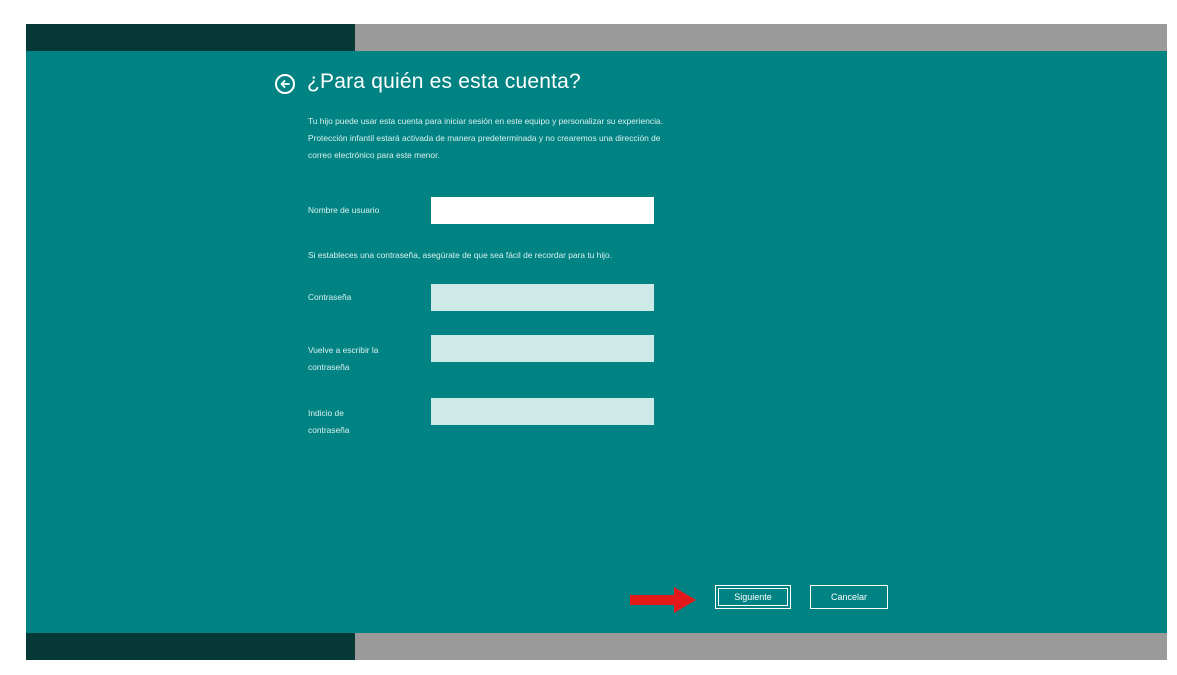 Image resolution: width=1177 pixels, height=675 pixels. Describe the element at coordinates (190, 37) in the screenshot. I see `top-bar-dark-segment` at that location.